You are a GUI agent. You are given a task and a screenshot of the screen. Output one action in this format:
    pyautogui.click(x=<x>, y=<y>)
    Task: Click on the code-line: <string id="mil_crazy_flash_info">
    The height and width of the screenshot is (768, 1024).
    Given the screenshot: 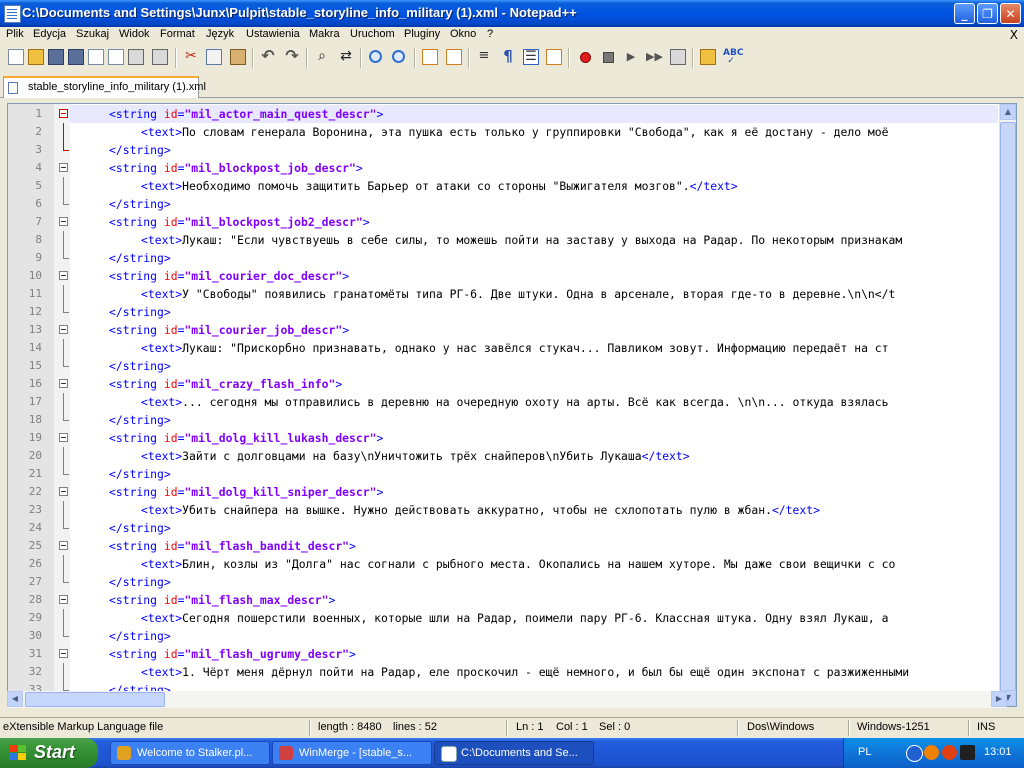 What is the action you would take?
    pyautogui.click(x=534, y=384)
    